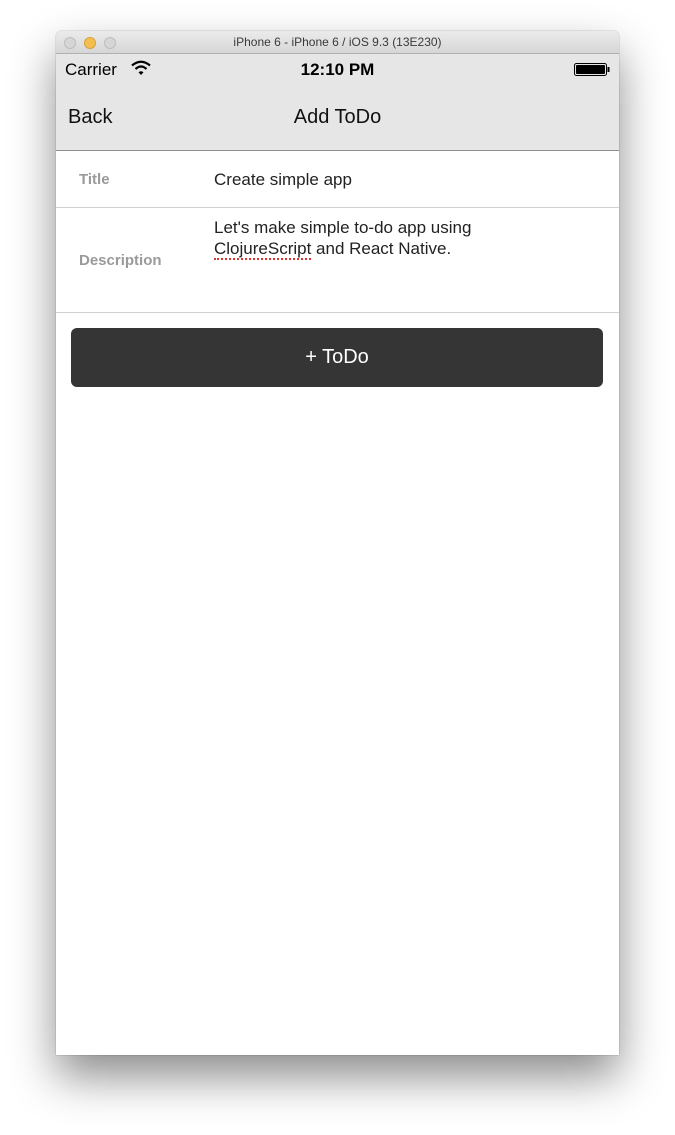 Image resolution: width=675 pixels, height=1135 pixels. Describe the element at coordinates (592, 69) in the screenshot. I see `battery-icon` at that location.